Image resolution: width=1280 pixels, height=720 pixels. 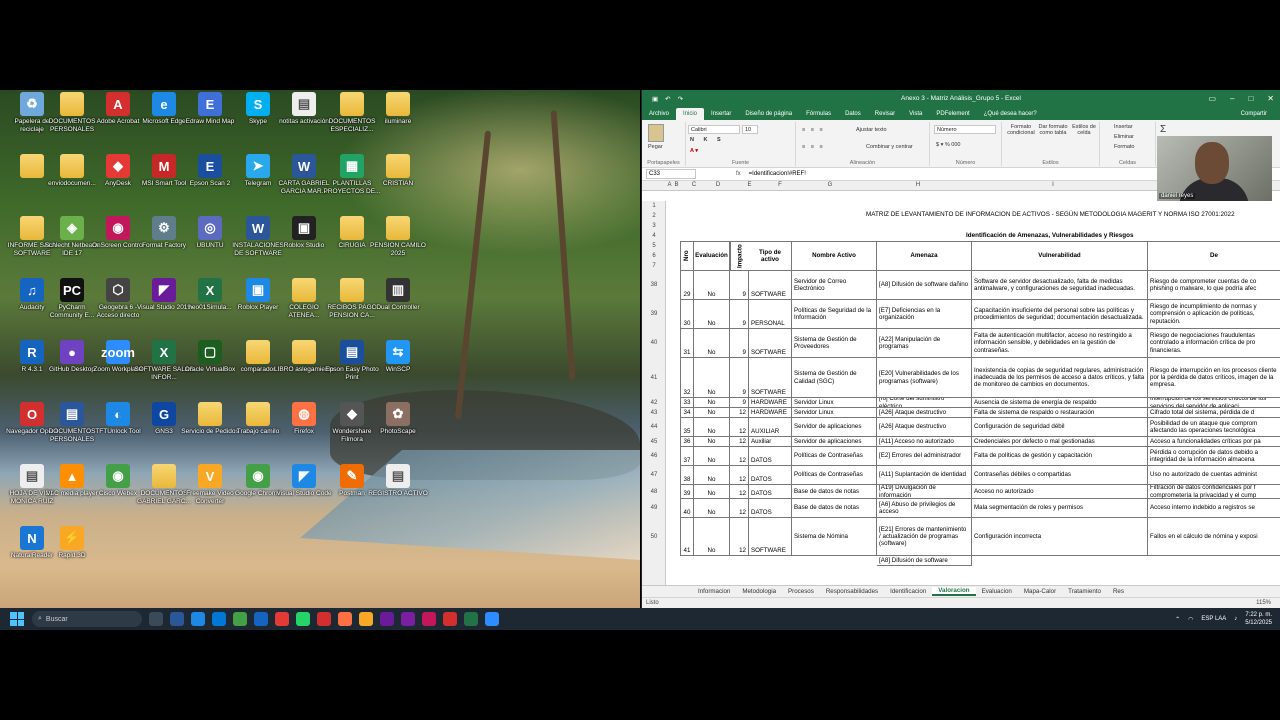 I want to click on column-header-d: D, so click(x=718, y=185).